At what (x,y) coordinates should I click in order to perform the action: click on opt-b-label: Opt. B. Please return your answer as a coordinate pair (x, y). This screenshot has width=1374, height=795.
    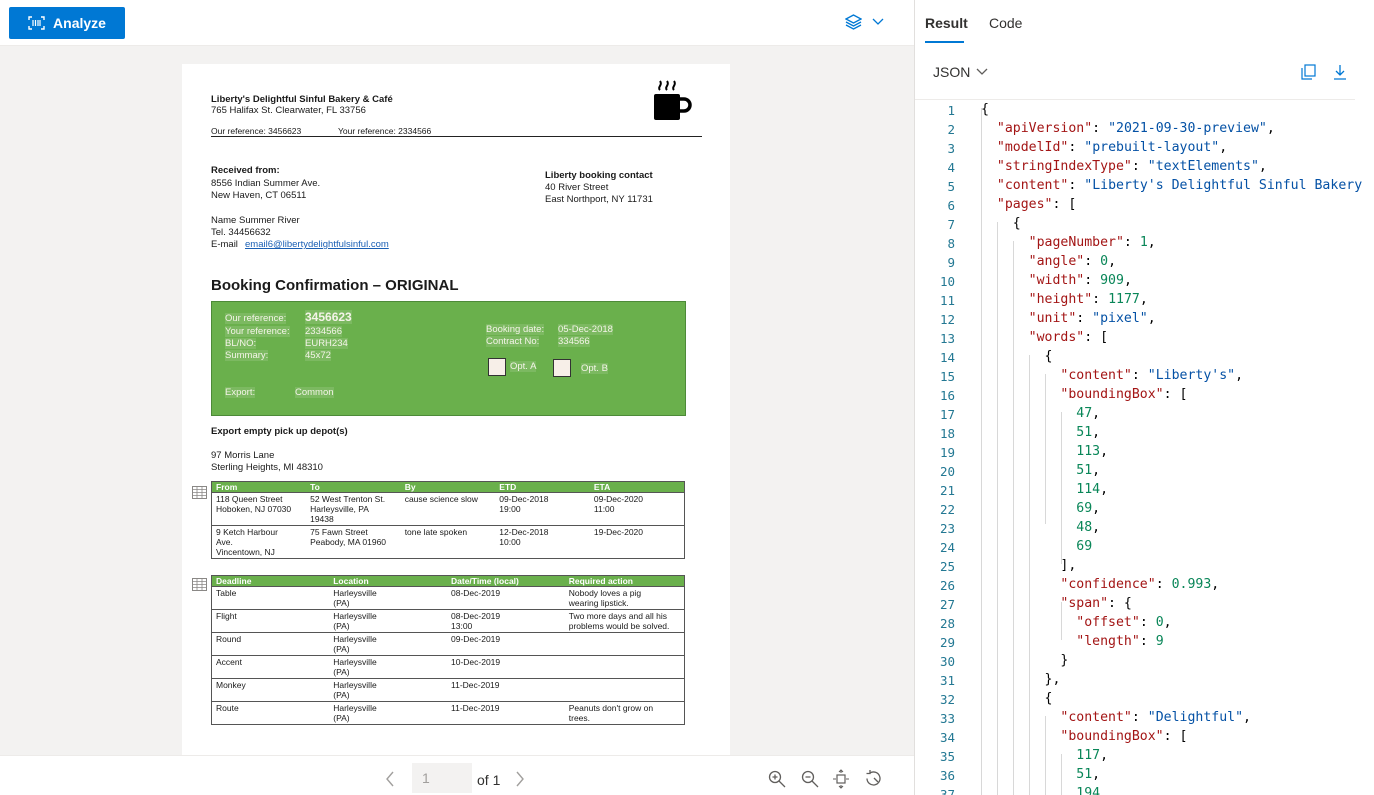
    Looking at the image, I should click on (594, 368).